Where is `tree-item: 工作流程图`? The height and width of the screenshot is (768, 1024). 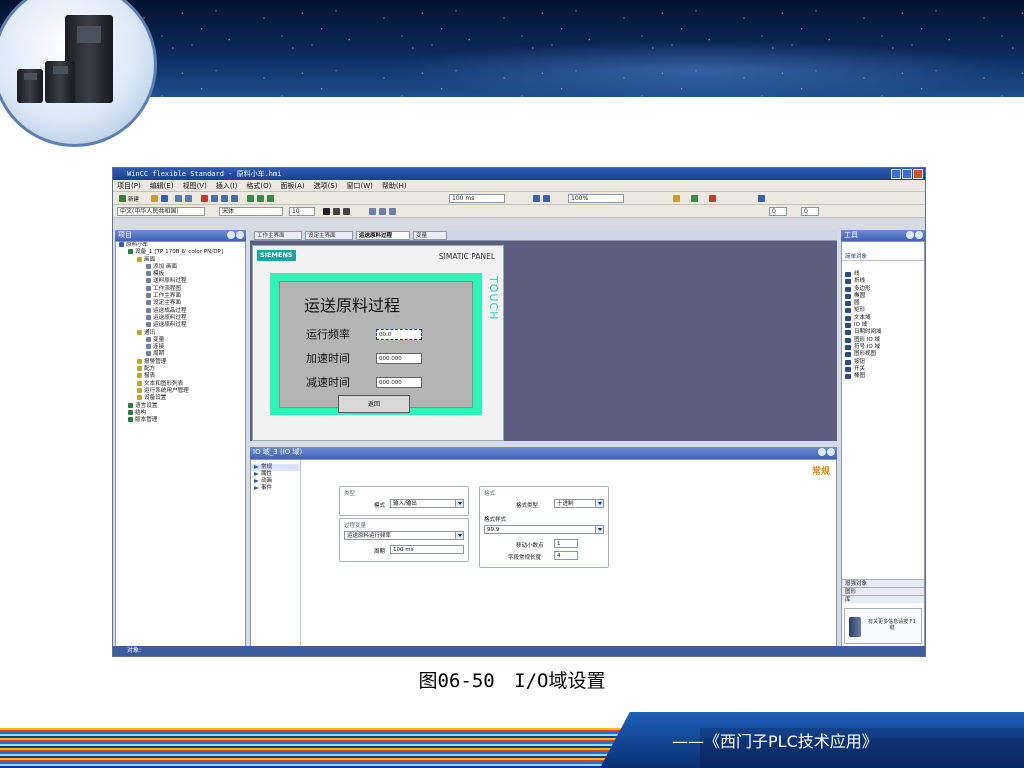
tree-item: 工作流程图 is located at coordinates (180, 289).